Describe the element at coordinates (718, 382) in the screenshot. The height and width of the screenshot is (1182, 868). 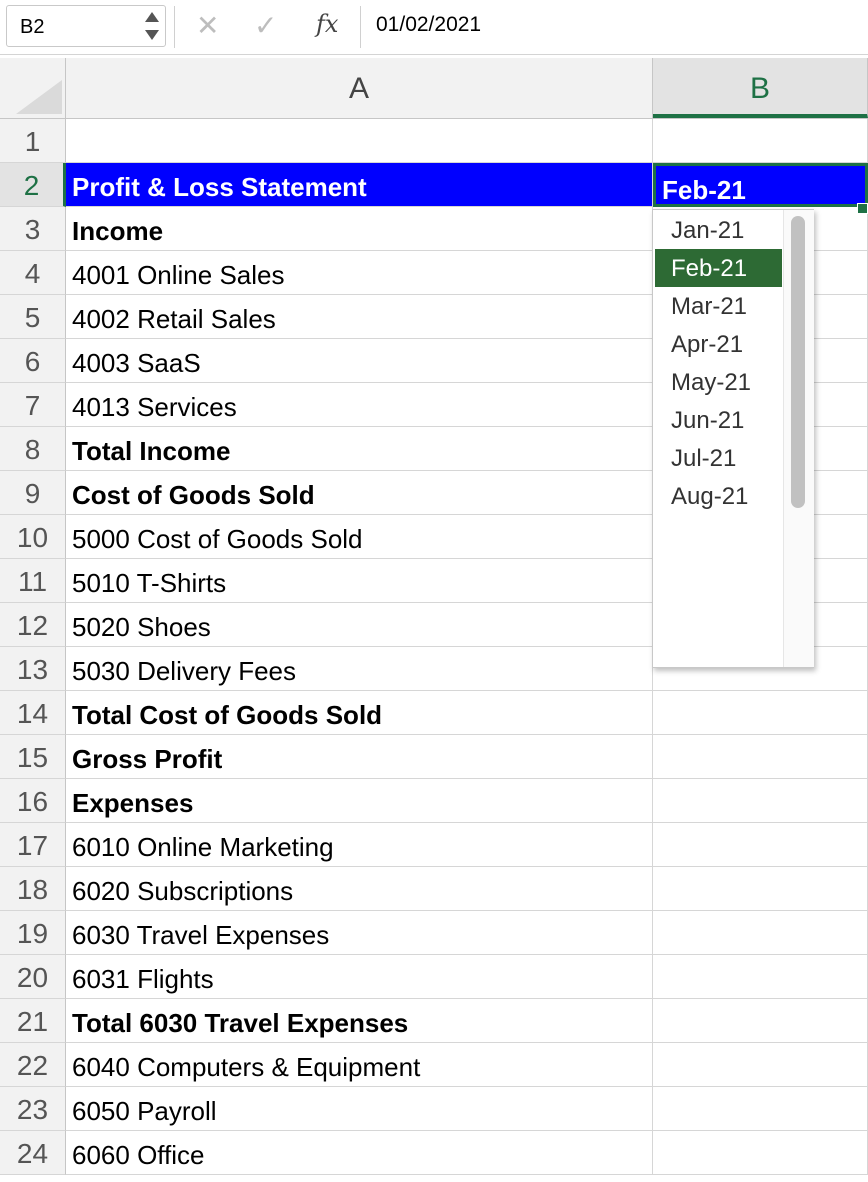
I see `dropdown-option: May-21` at that location.